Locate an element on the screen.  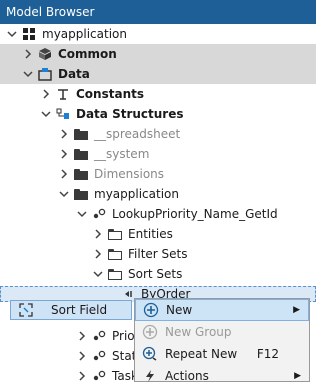
tree-item-label: Data is located at coordinates (74, 74).